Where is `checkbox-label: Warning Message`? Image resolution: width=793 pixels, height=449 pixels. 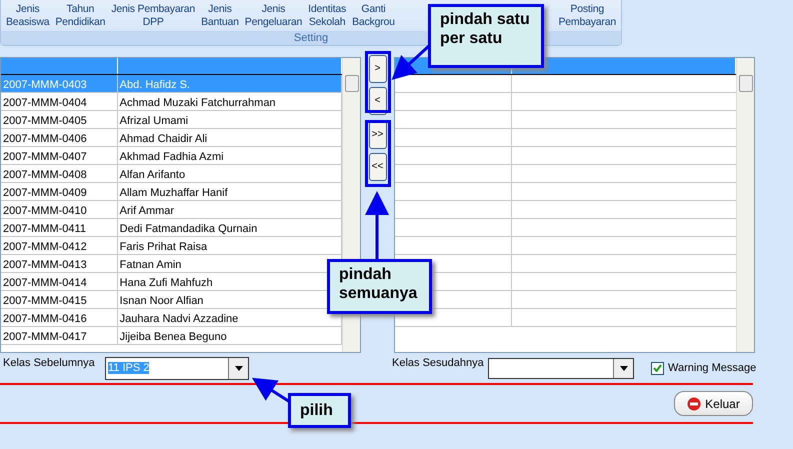
checkbox-label: Warning Message is located at coordinates (712, 368).